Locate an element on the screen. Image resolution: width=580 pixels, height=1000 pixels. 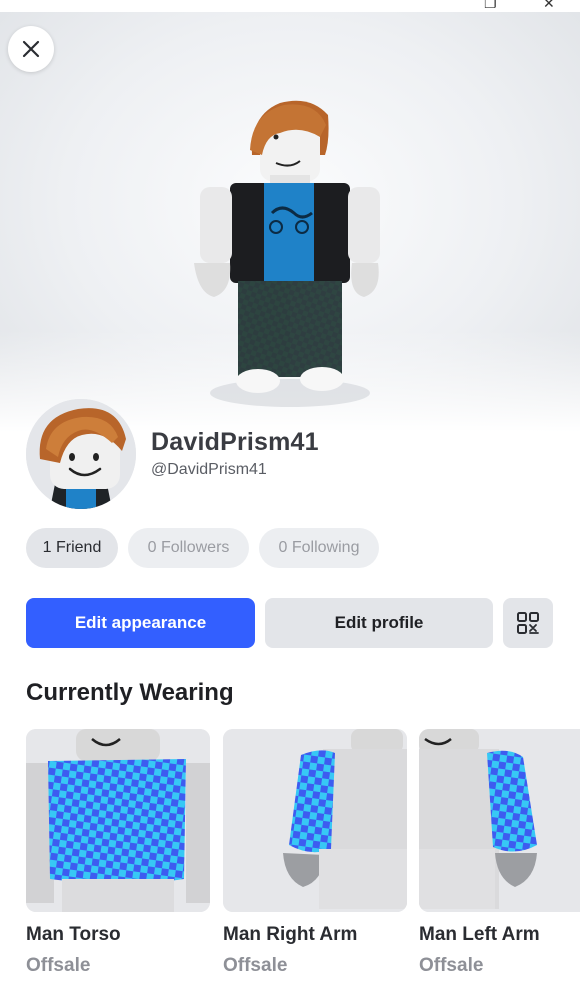
right-arm-thumbnail-image is located at coordinates (315, 820).